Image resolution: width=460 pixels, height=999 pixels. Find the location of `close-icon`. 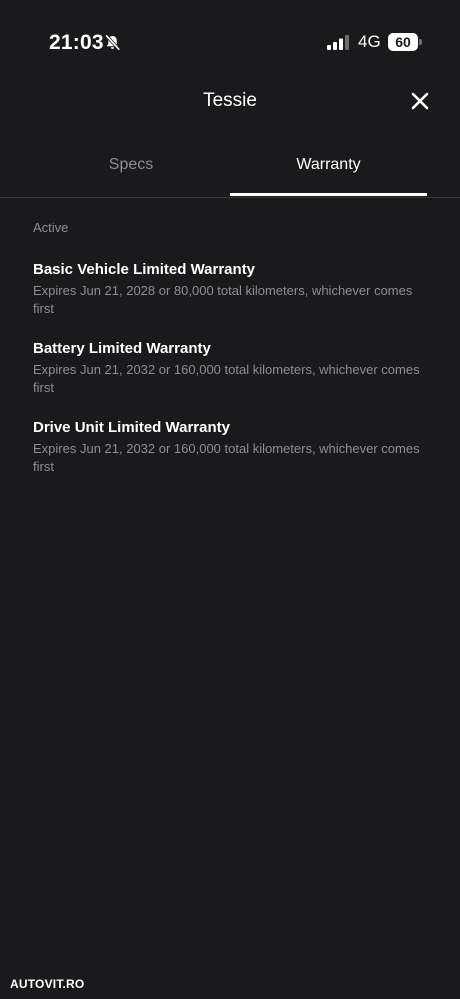

close-icon is located at coordinates (420, 101).